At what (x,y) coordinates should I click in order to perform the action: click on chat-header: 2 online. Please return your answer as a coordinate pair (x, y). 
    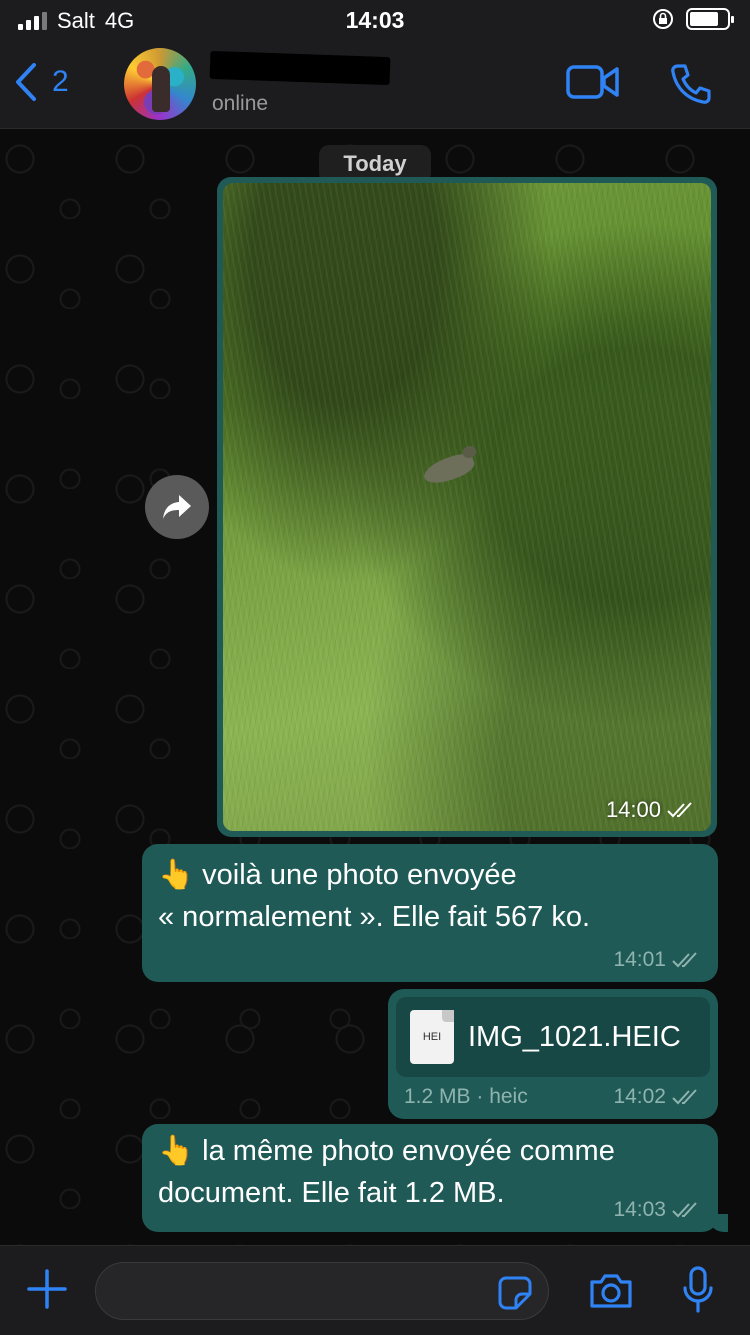
    Looking at the image, I should click on (375, 84).